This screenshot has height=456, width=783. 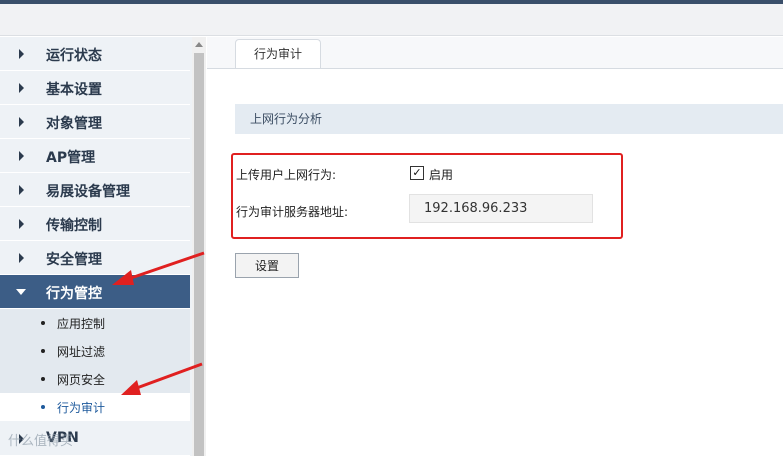 What do you see at coordinates (391, 20) in the screenshot?
I see `header-bar` at bounding box center [391, 20].